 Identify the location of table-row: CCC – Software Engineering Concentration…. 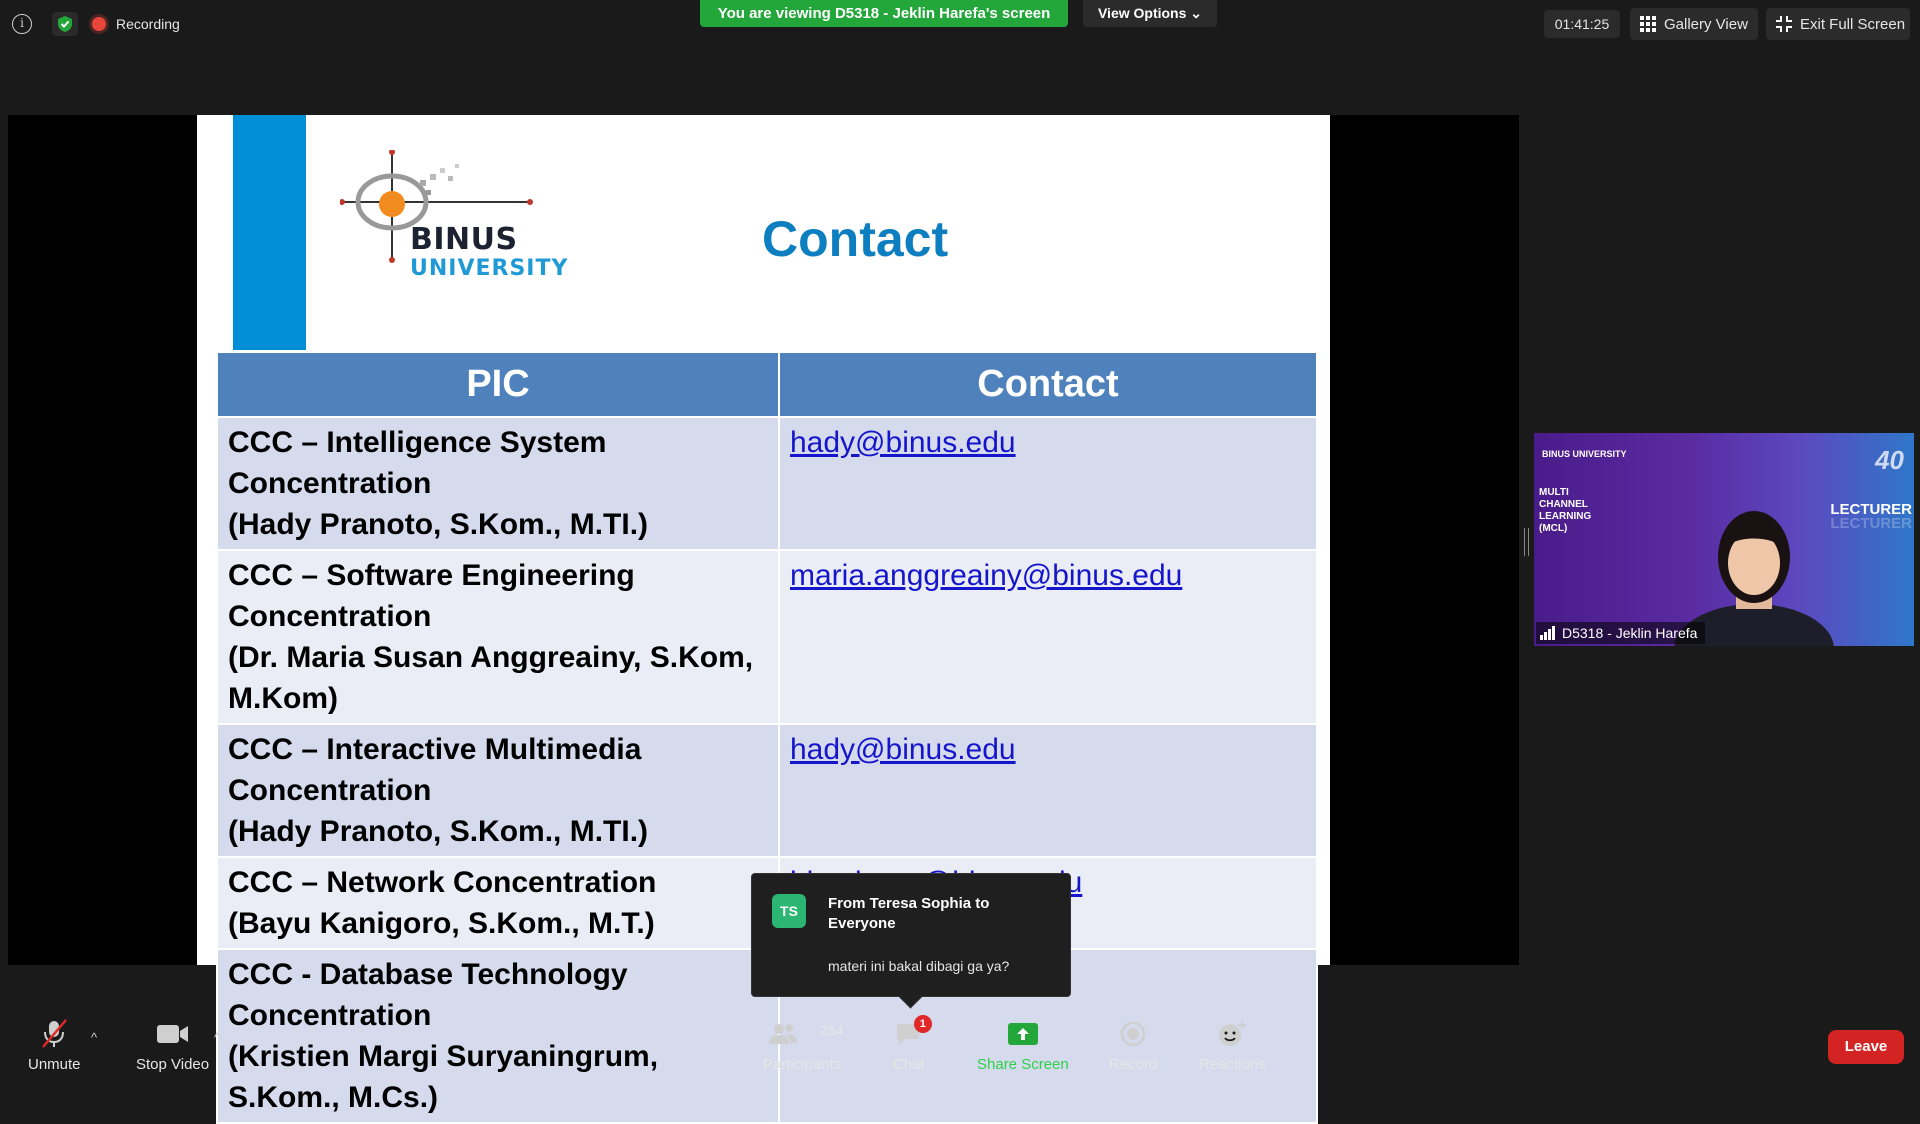
(767, 637).